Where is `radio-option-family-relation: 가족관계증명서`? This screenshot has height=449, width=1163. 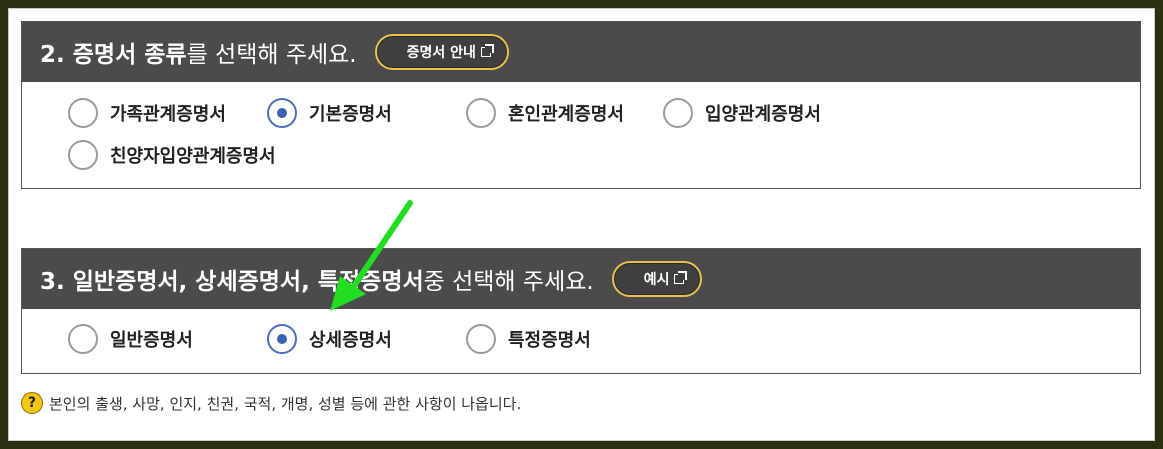 radio-option-family-relation: 가족관계증명서 is located at coordinates (147, 113).